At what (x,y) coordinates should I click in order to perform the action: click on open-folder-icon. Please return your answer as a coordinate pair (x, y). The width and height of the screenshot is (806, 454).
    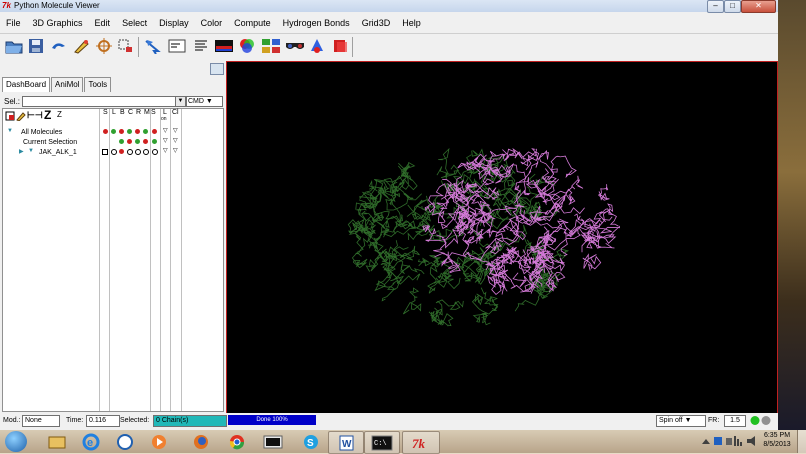
    Looking at the image, I should click on (14, 46).